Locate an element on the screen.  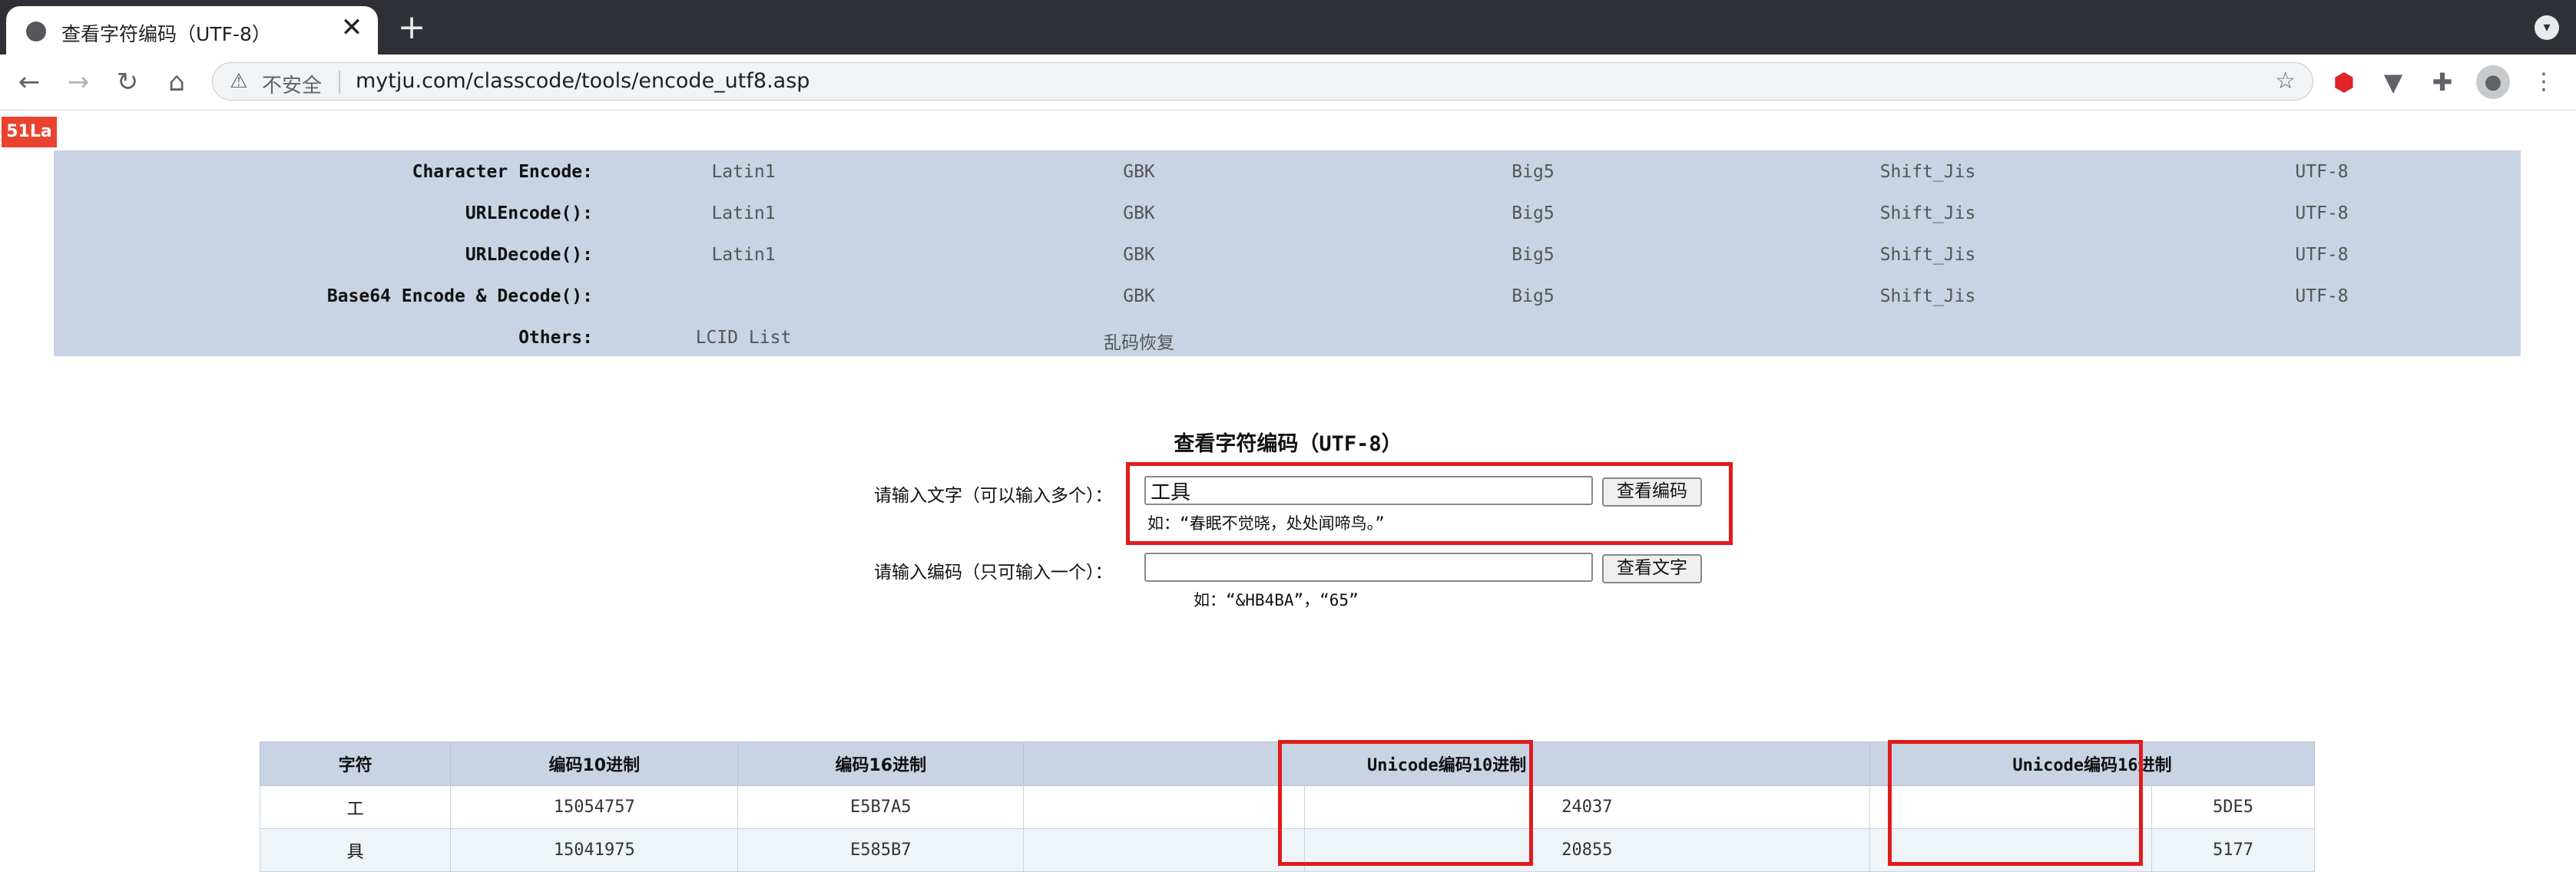
highlight-box-input is located at coordinates (1429, 503).